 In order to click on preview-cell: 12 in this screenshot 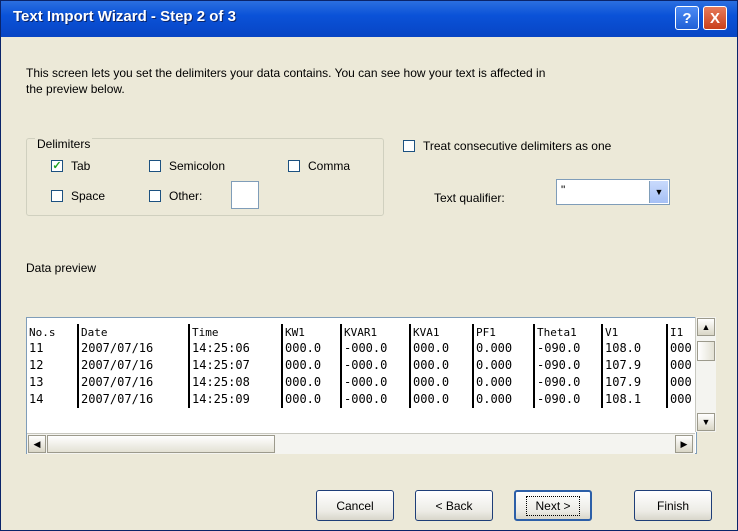, I will do `click(53, 365)`.